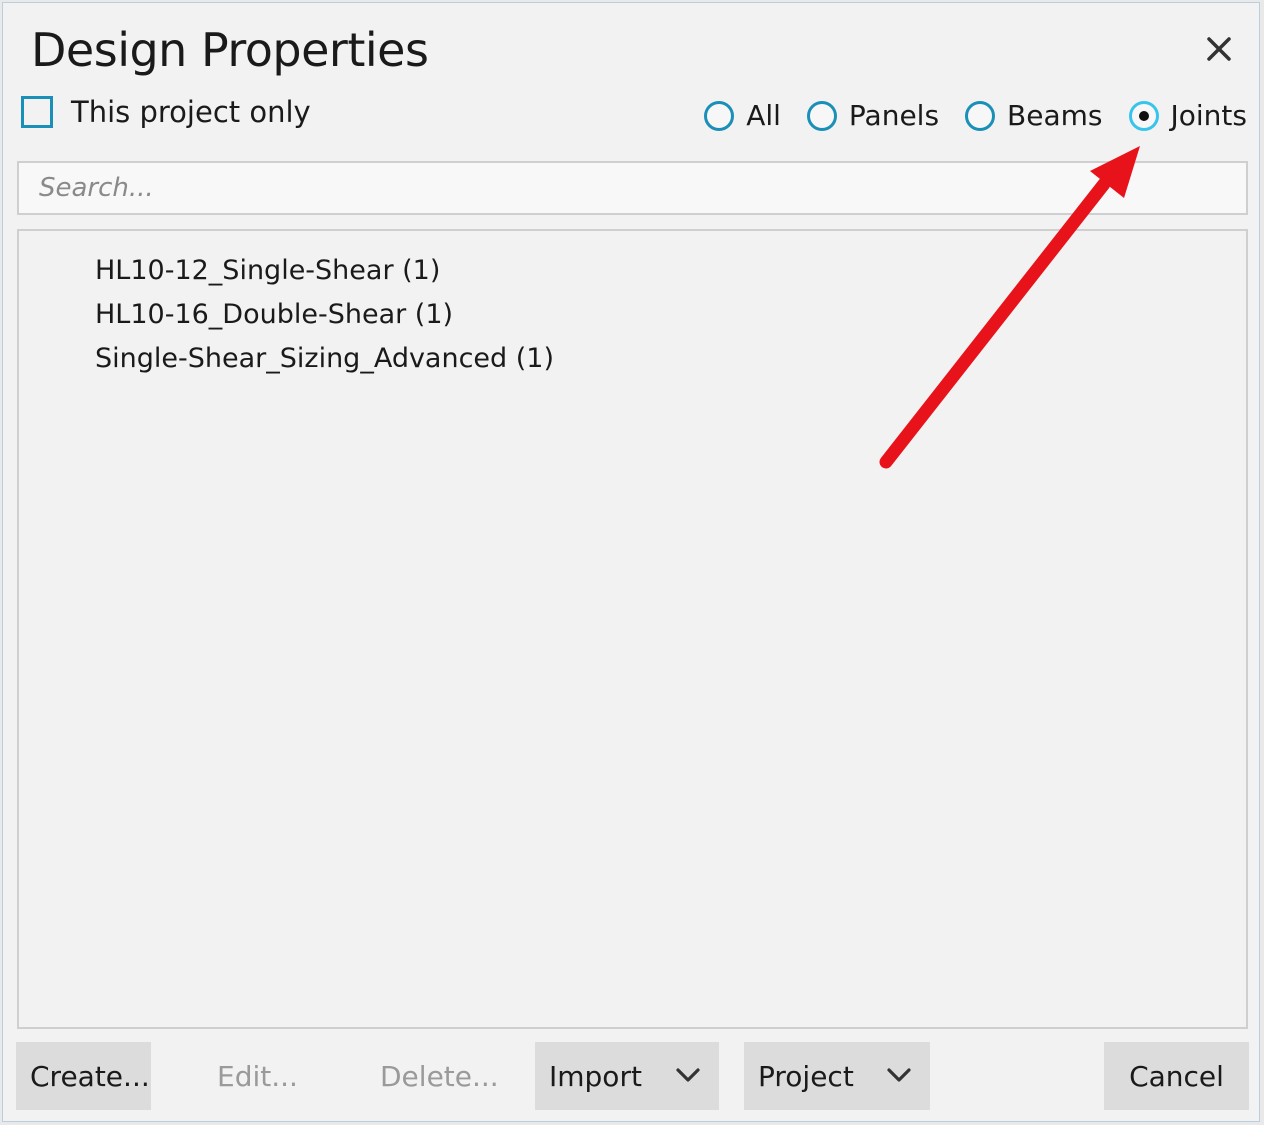 The width and height of the screenshot is (1264, 1125). I want to click on cancel-button: Cancel, so click(1176, 1076).